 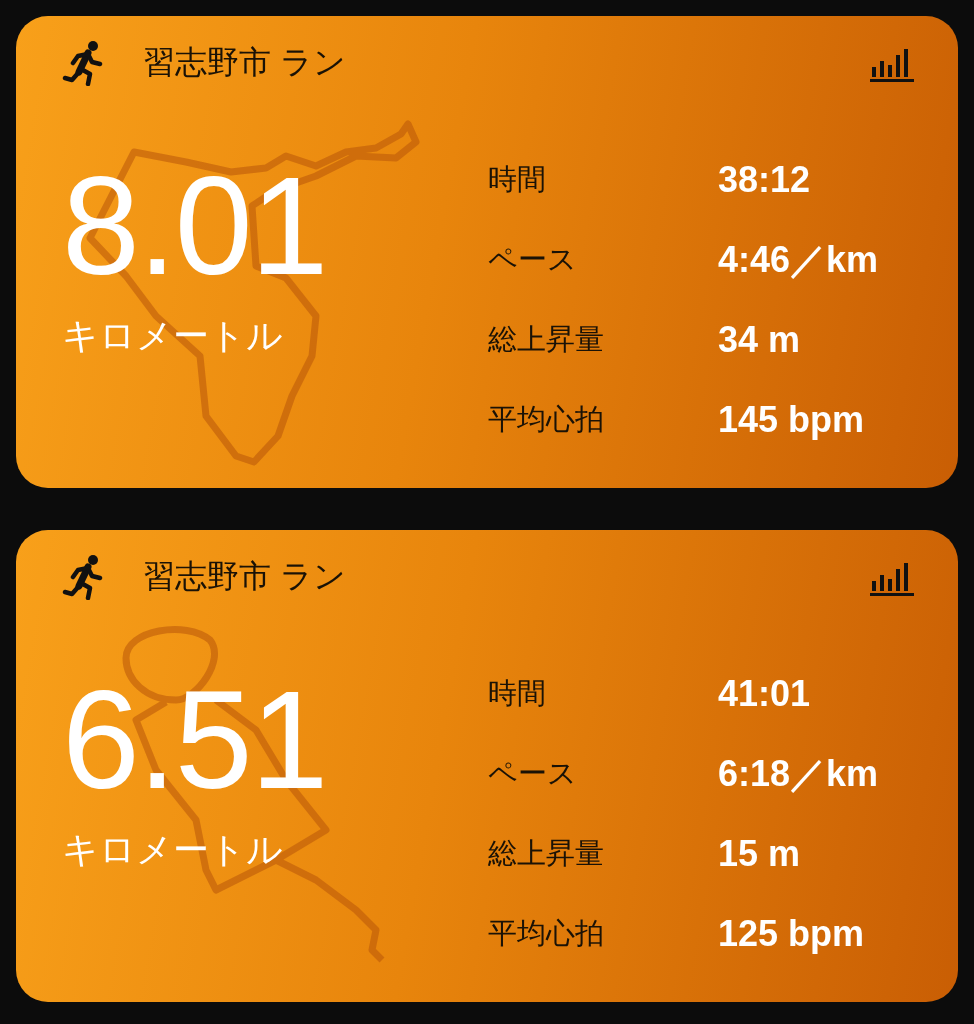 I want to click on distance-value: 6.51, so click(x=194, y=740).